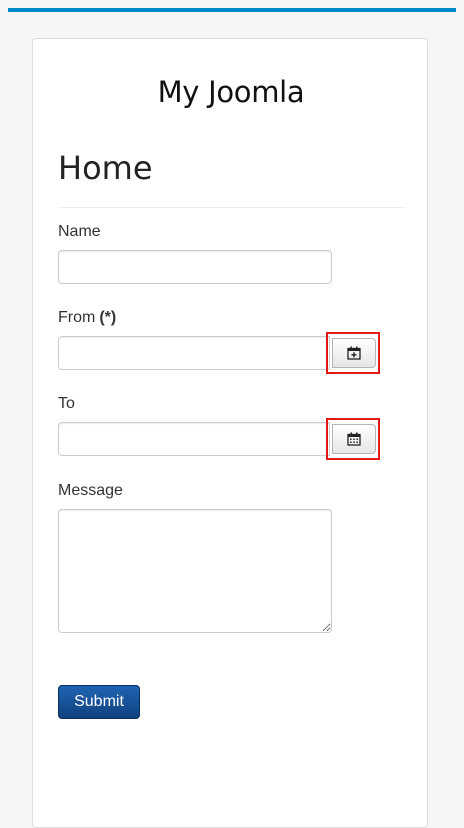 Image resolution: width=464 pixels, height=828 pixels. I want to click on message-label: Message, so click(90, 490).